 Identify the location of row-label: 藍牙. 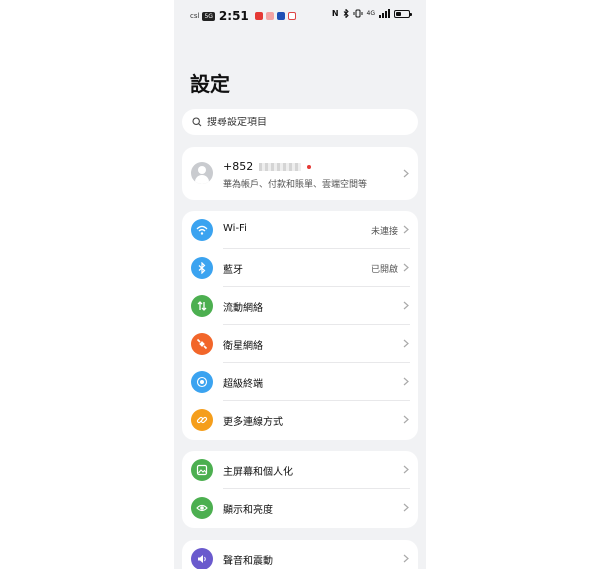
(233, 270).